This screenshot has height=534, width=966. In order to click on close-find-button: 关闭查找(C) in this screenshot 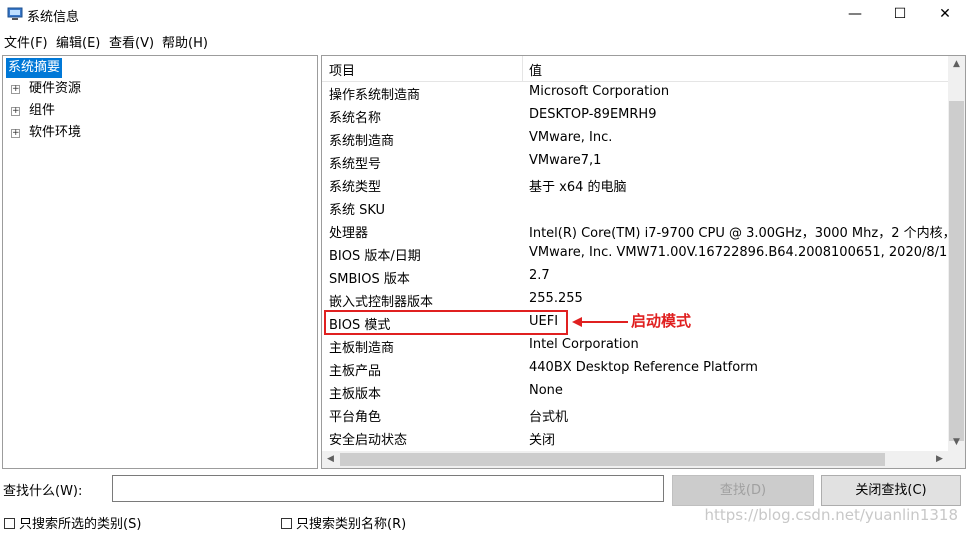, I will do `click(891, 490)`.